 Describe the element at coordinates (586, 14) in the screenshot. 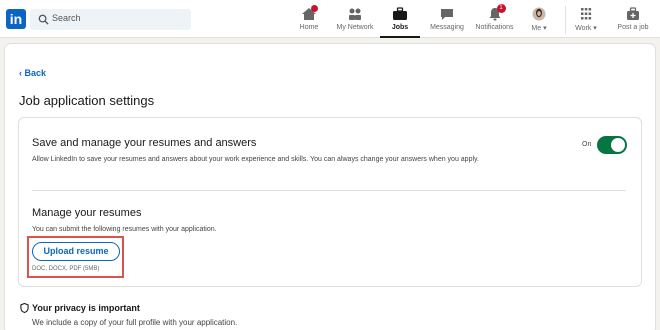

I see `grid-icon` at that location.